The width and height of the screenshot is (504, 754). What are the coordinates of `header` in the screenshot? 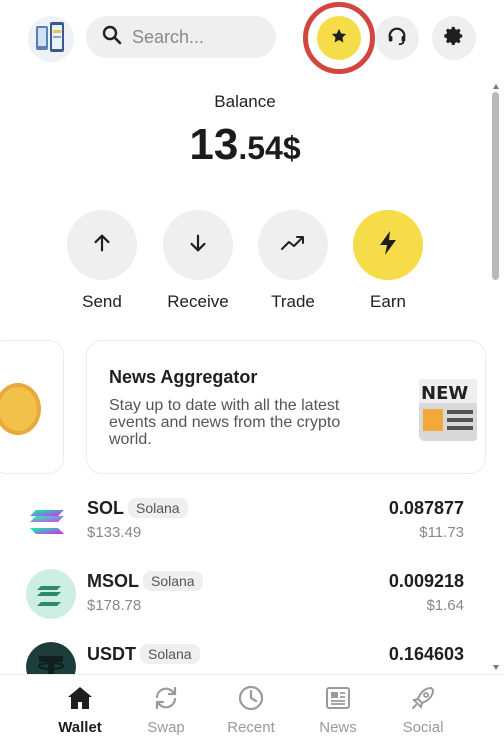 It's located at (252, 39).